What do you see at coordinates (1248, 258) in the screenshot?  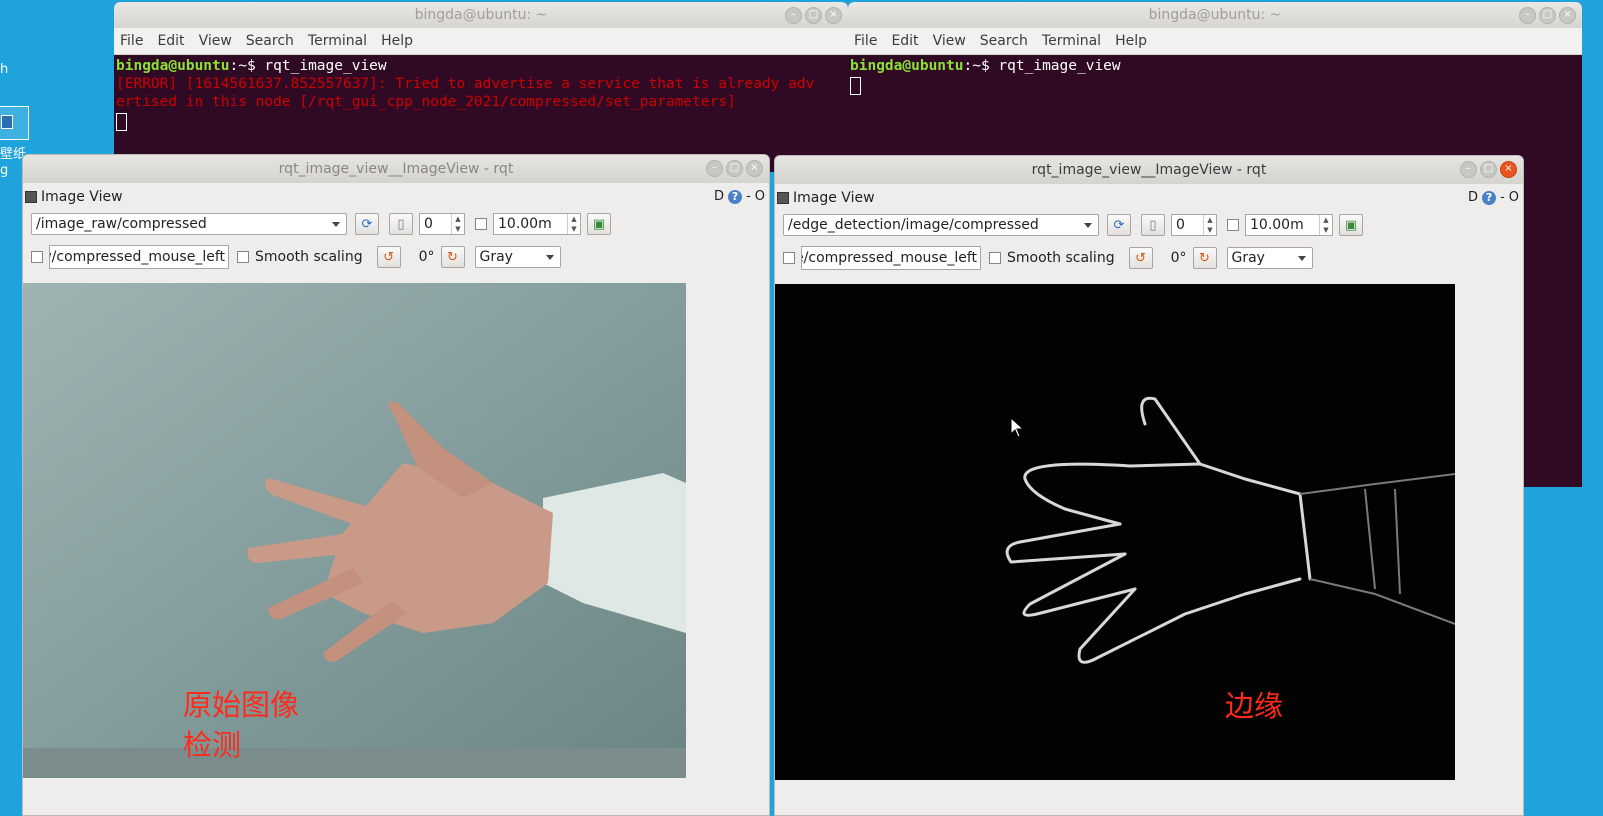 I see `color-scheme-value: Gray` at bounding box center [1248, 258].